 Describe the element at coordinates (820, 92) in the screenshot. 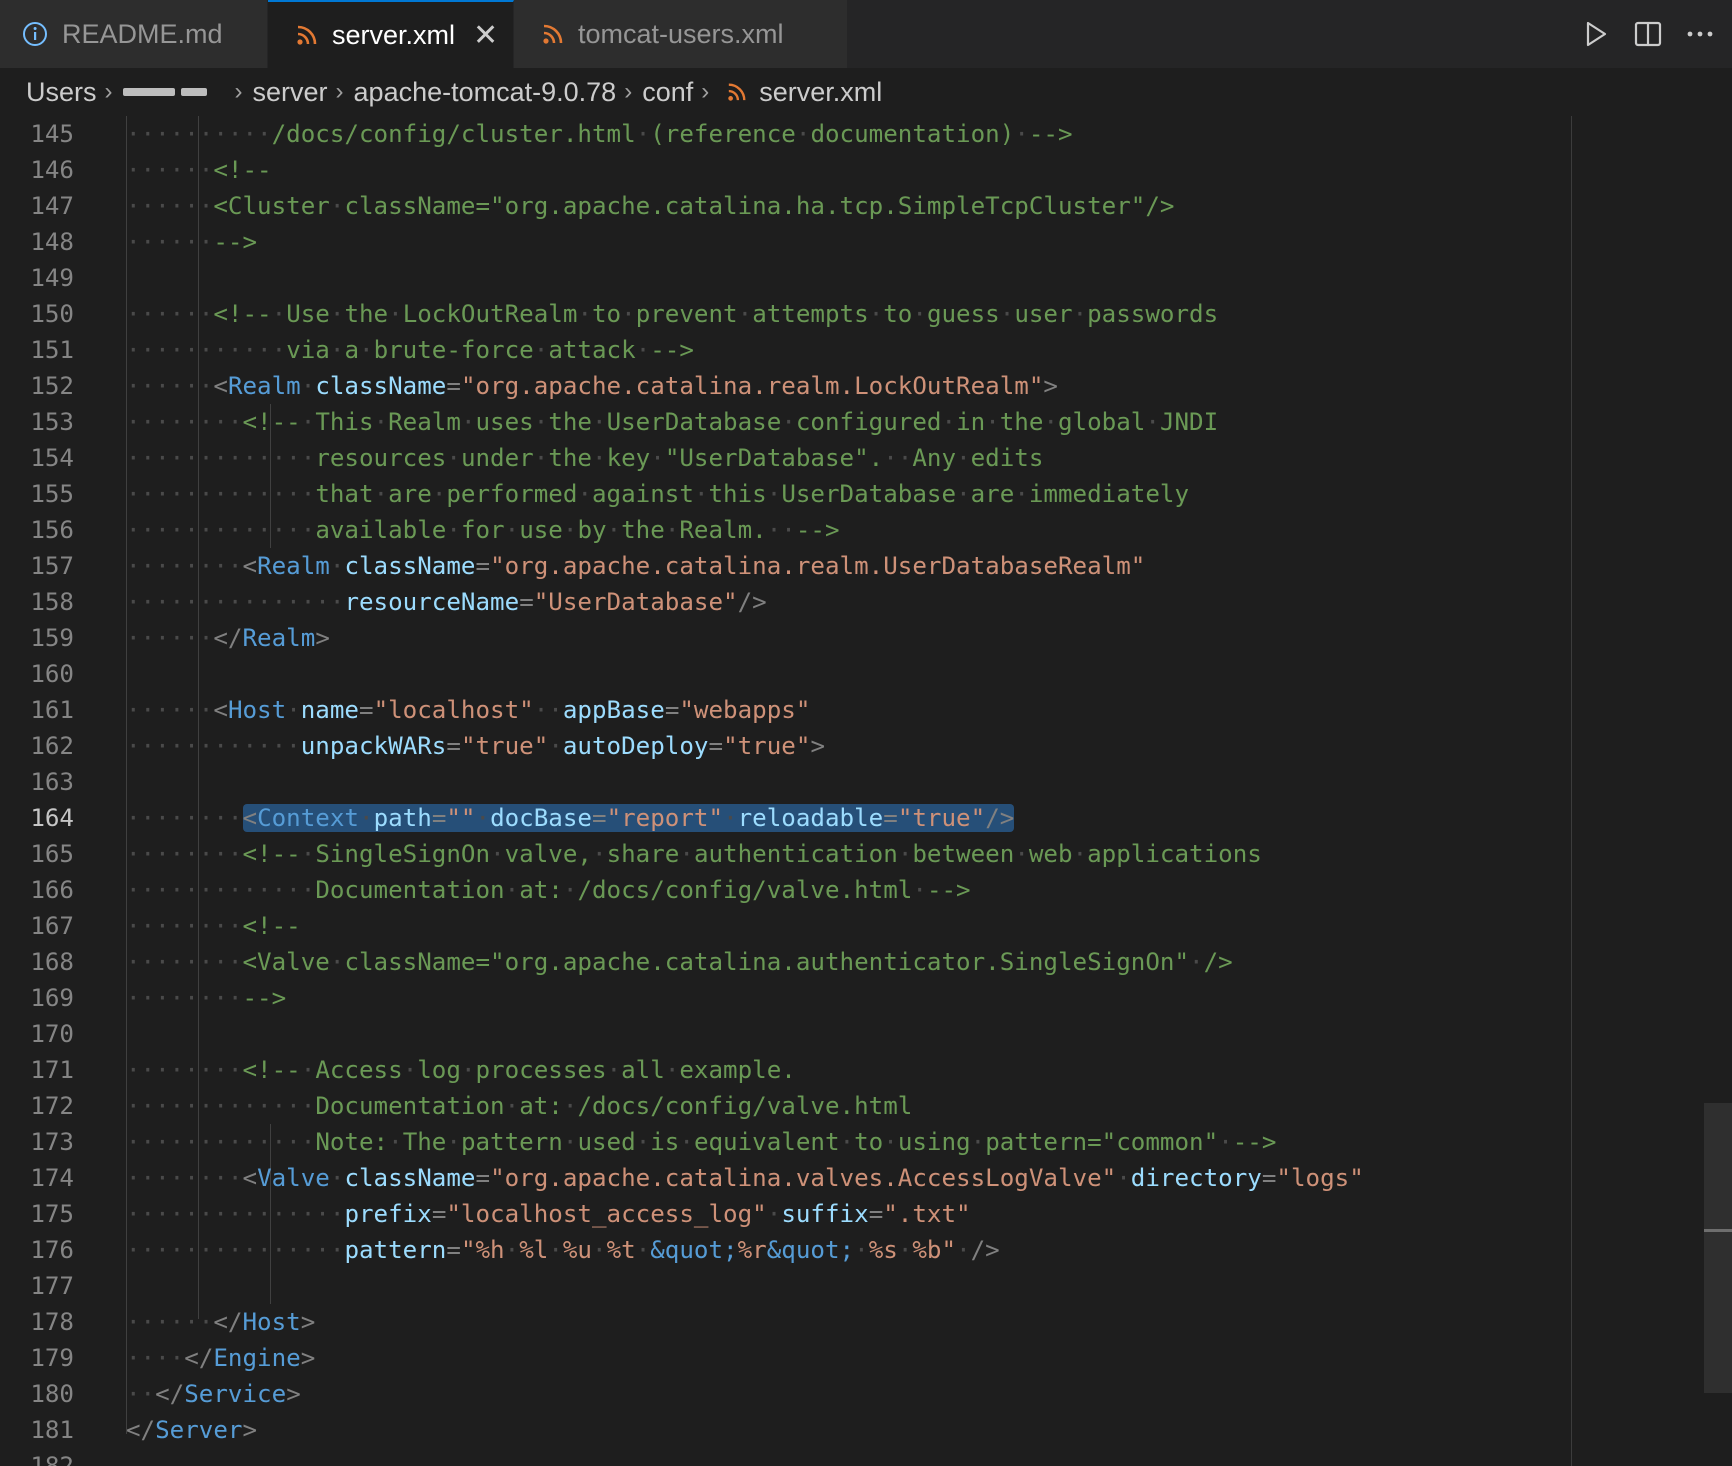

I see `breadcrumb-item: server.xml` at that location.